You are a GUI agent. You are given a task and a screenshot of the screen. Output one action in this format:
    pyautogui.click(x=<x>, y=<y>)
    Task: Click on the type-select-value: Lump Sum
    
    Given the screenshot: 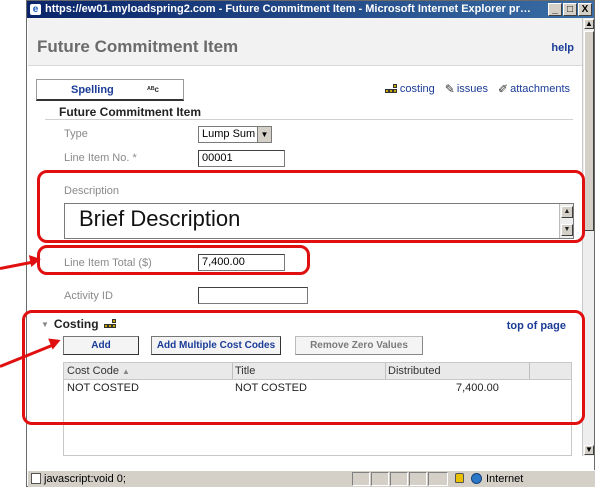 What is the action you would take?
    pyautogui.click(x=229, y=134)
    